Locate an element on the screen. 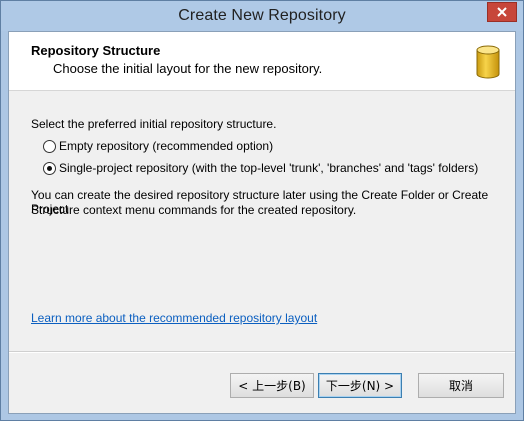  back-button: < 上一步(B) is located at coordinates (272, 385).